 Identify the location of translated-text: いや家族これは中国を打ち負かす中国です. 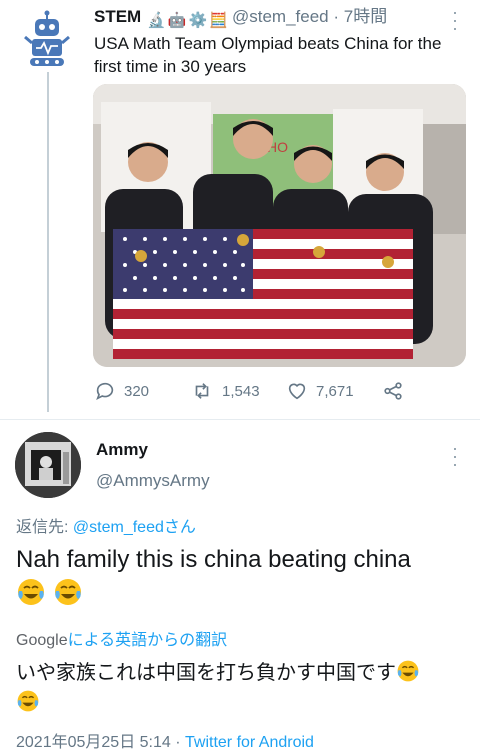
(206, 673).